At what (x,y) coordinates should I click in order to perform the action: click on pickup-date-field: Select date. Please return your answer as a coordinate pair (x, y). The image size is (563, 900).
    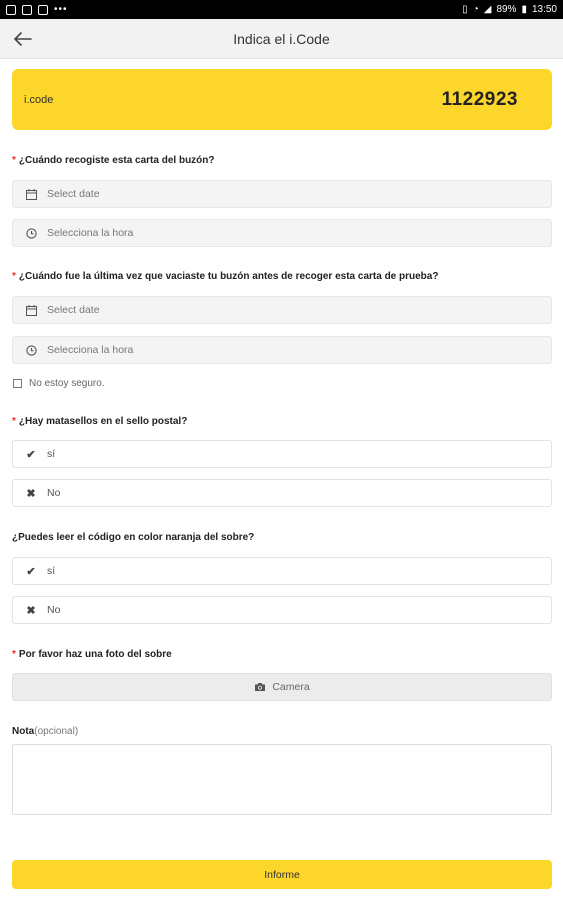
    Looking at the image, I should click on (282, 194).